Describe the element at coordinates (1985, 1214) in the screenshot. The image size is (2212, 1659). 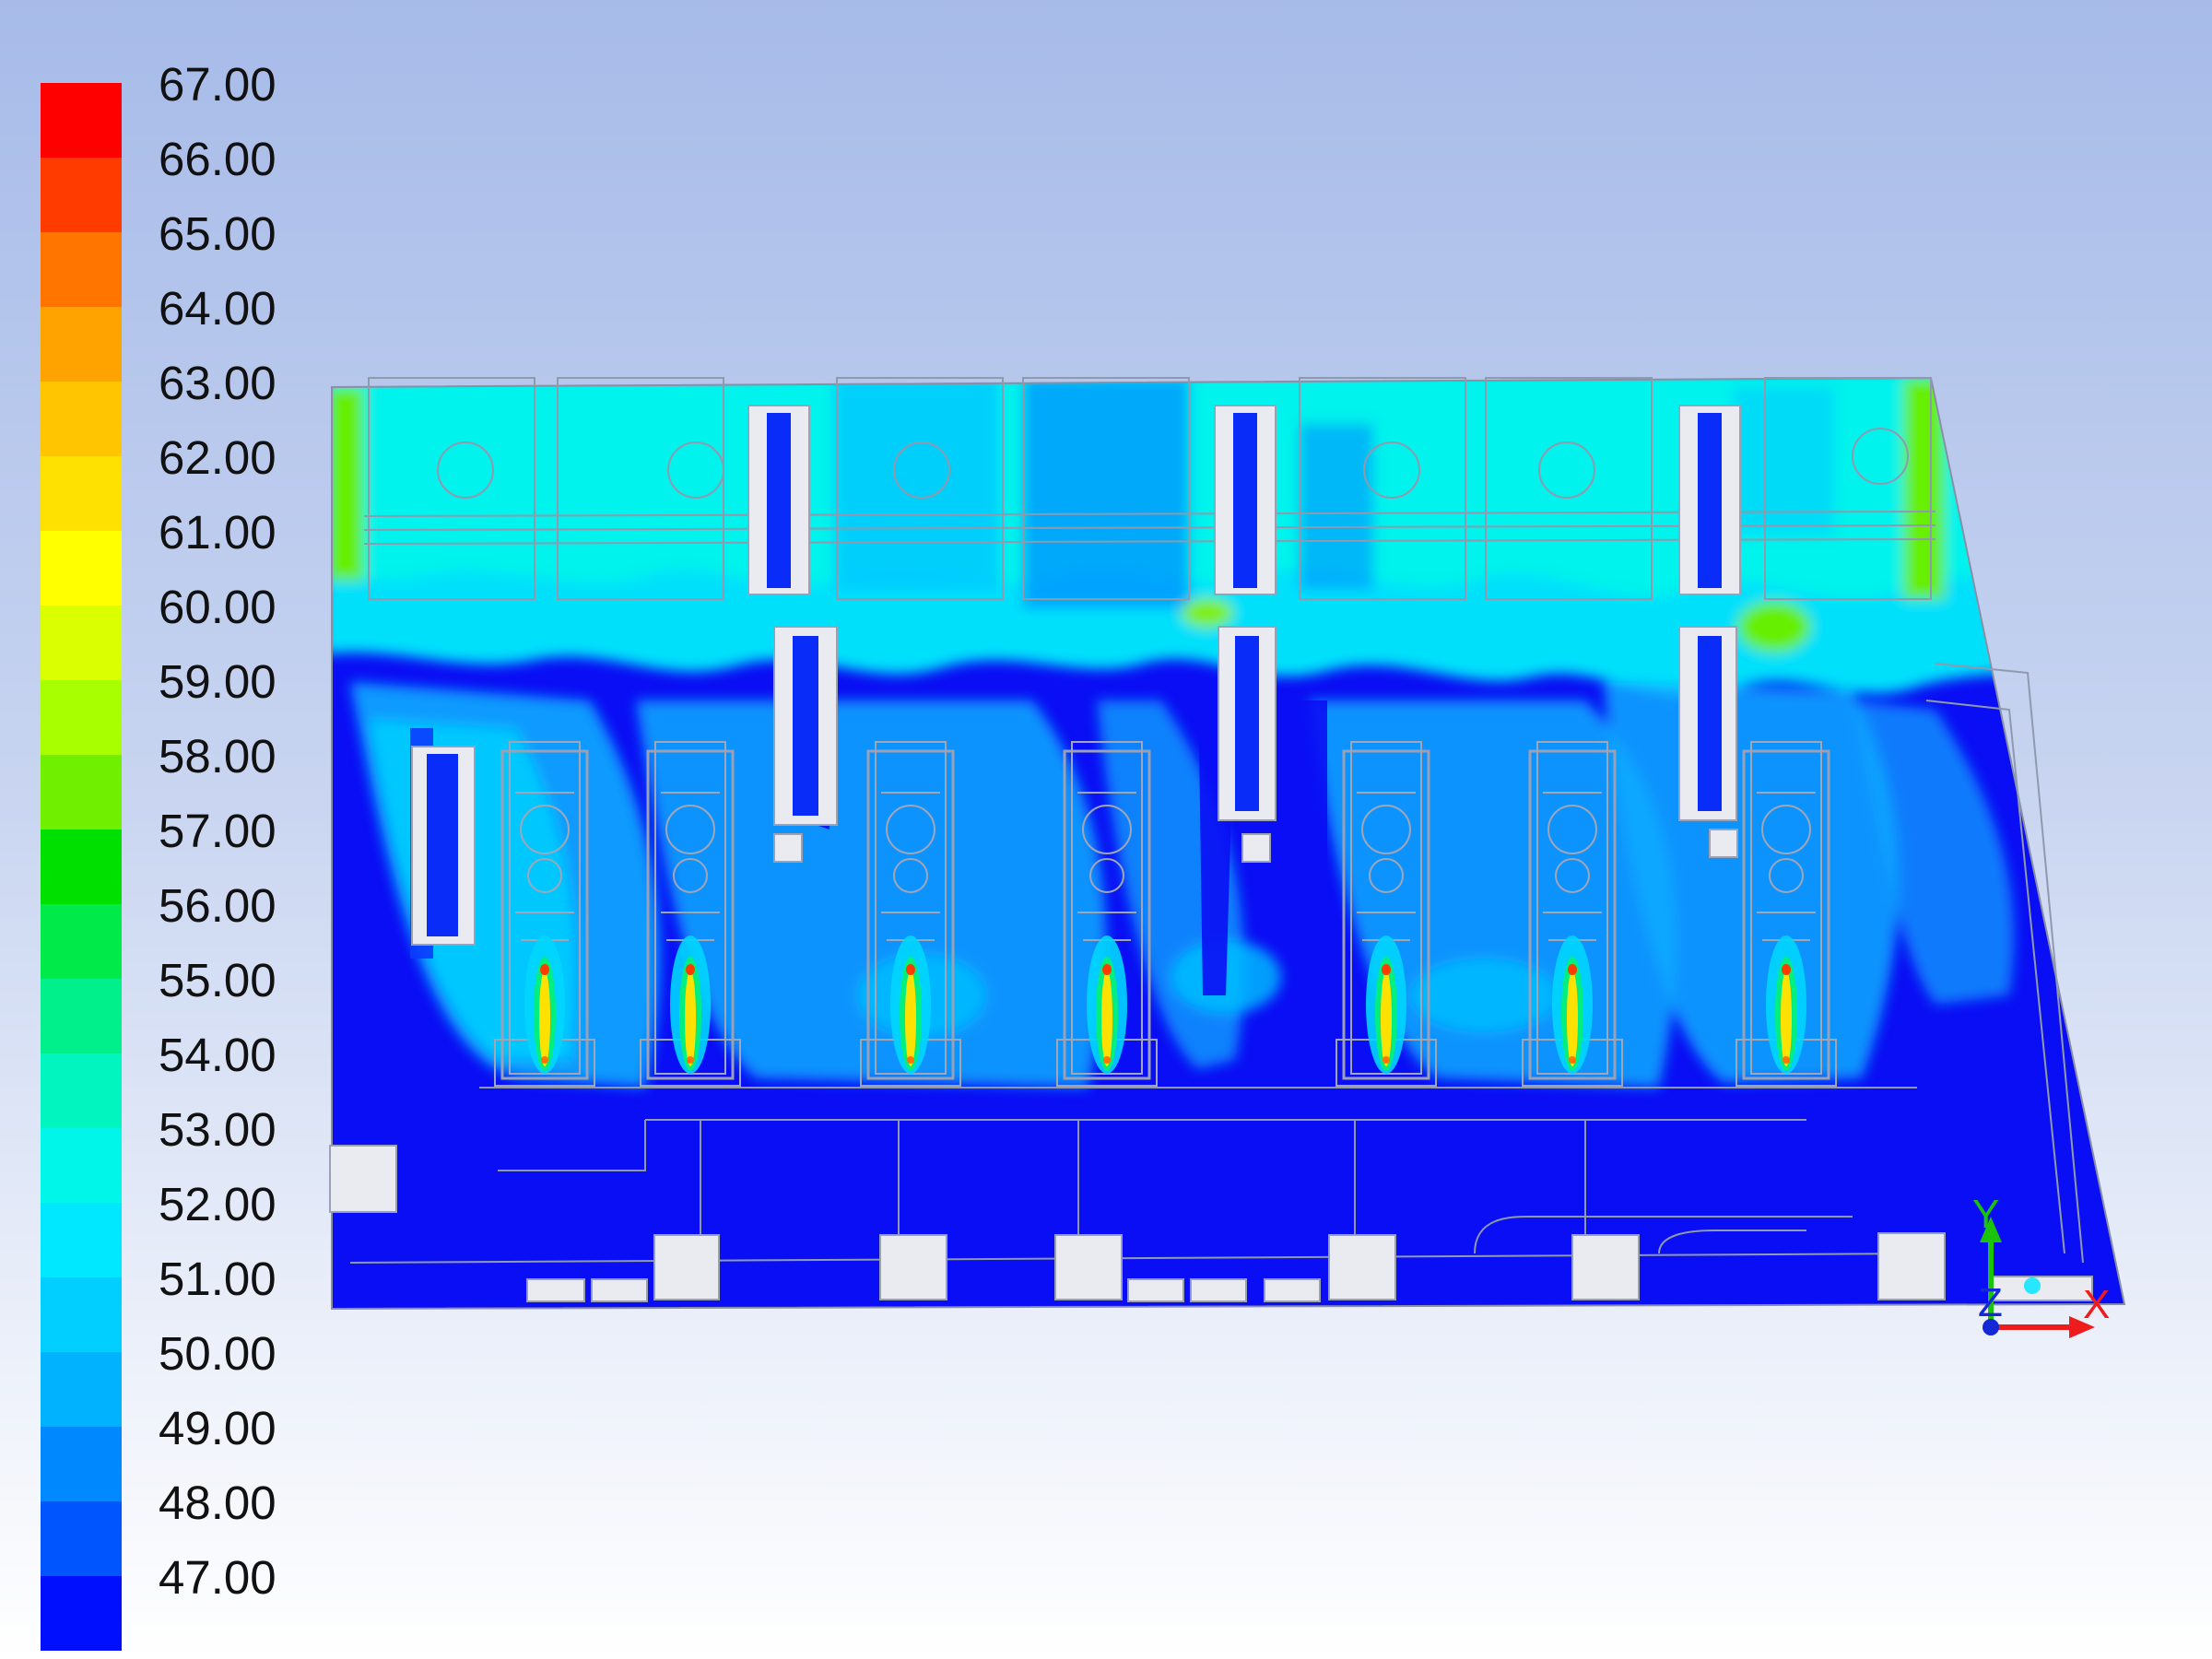
I see `y-axis-label: Y` at that location.